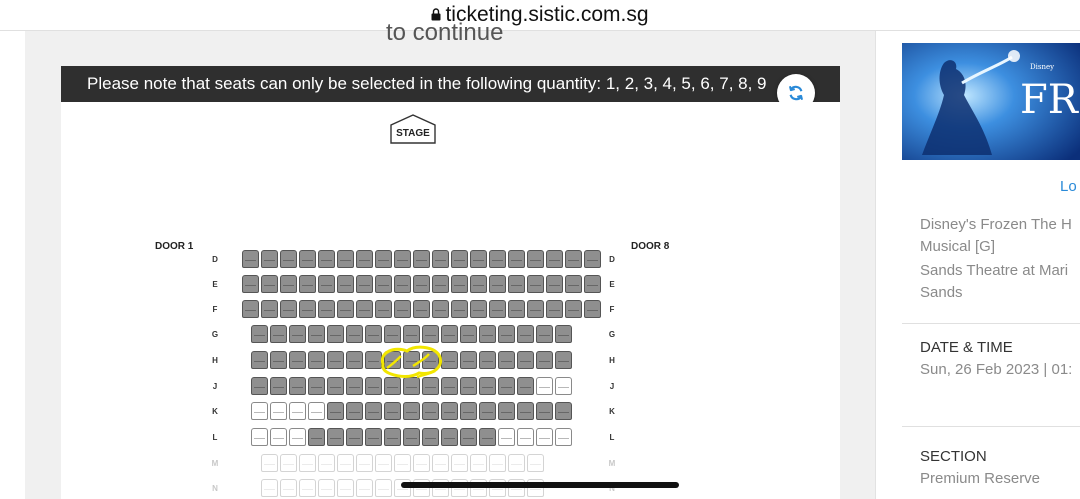  Describe the element at coordinates (650, 246) in the screenshot. I see `door-right-label: DOOR 8` at that location.